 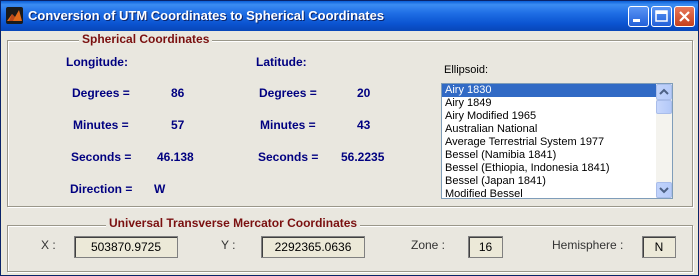 I want to click on list-item: Average Terrestrial System 1977, so click(x=557, y=142).